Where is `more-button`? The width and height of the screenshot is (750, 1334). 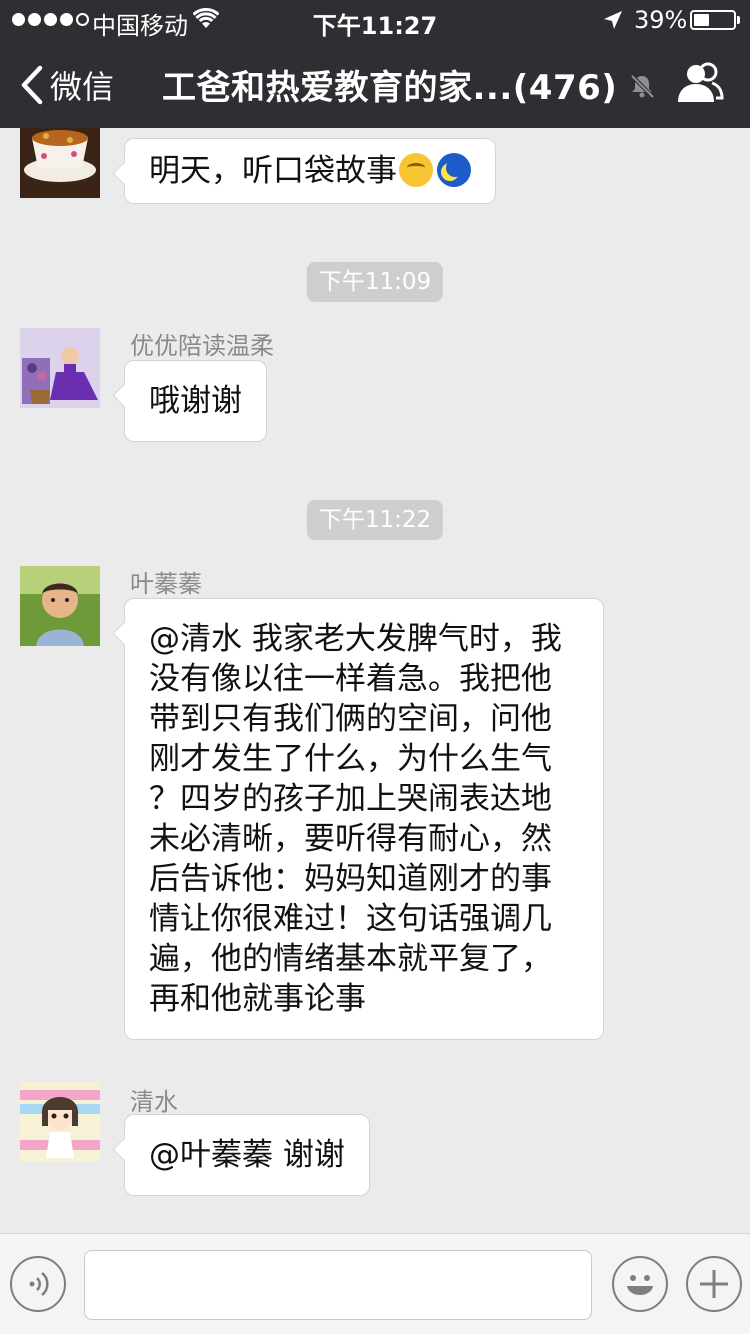 more-button is located at coordinates (714, 1284).